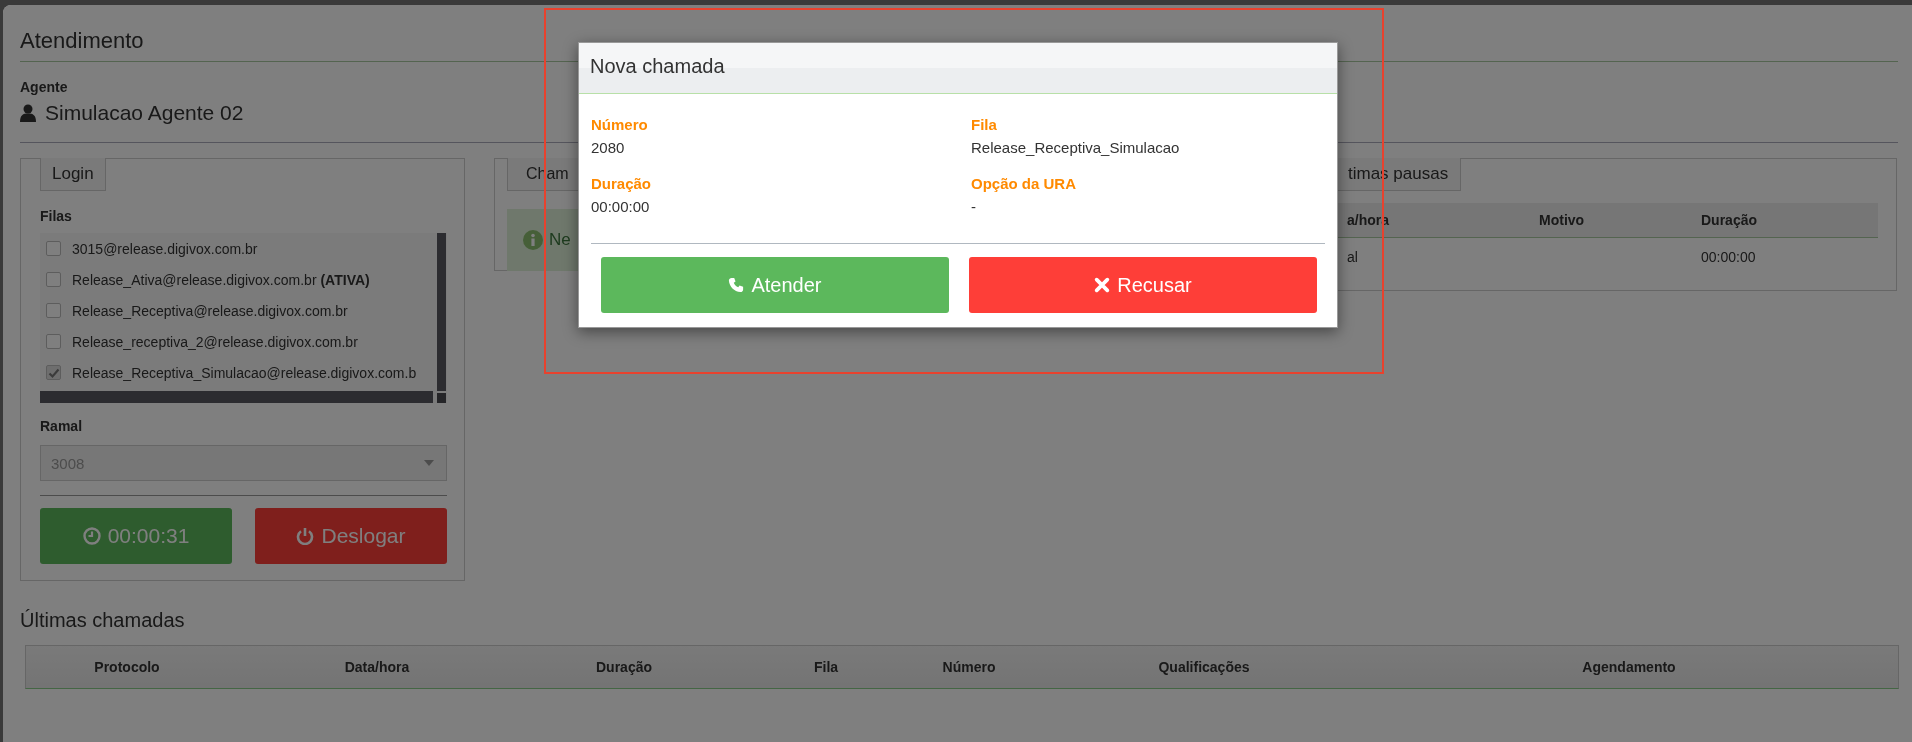 This screenshot has width=1912, height=742. Describe the element at coordinates (560, 240) in the screenshot. I see `info-text: Ne` at that location.